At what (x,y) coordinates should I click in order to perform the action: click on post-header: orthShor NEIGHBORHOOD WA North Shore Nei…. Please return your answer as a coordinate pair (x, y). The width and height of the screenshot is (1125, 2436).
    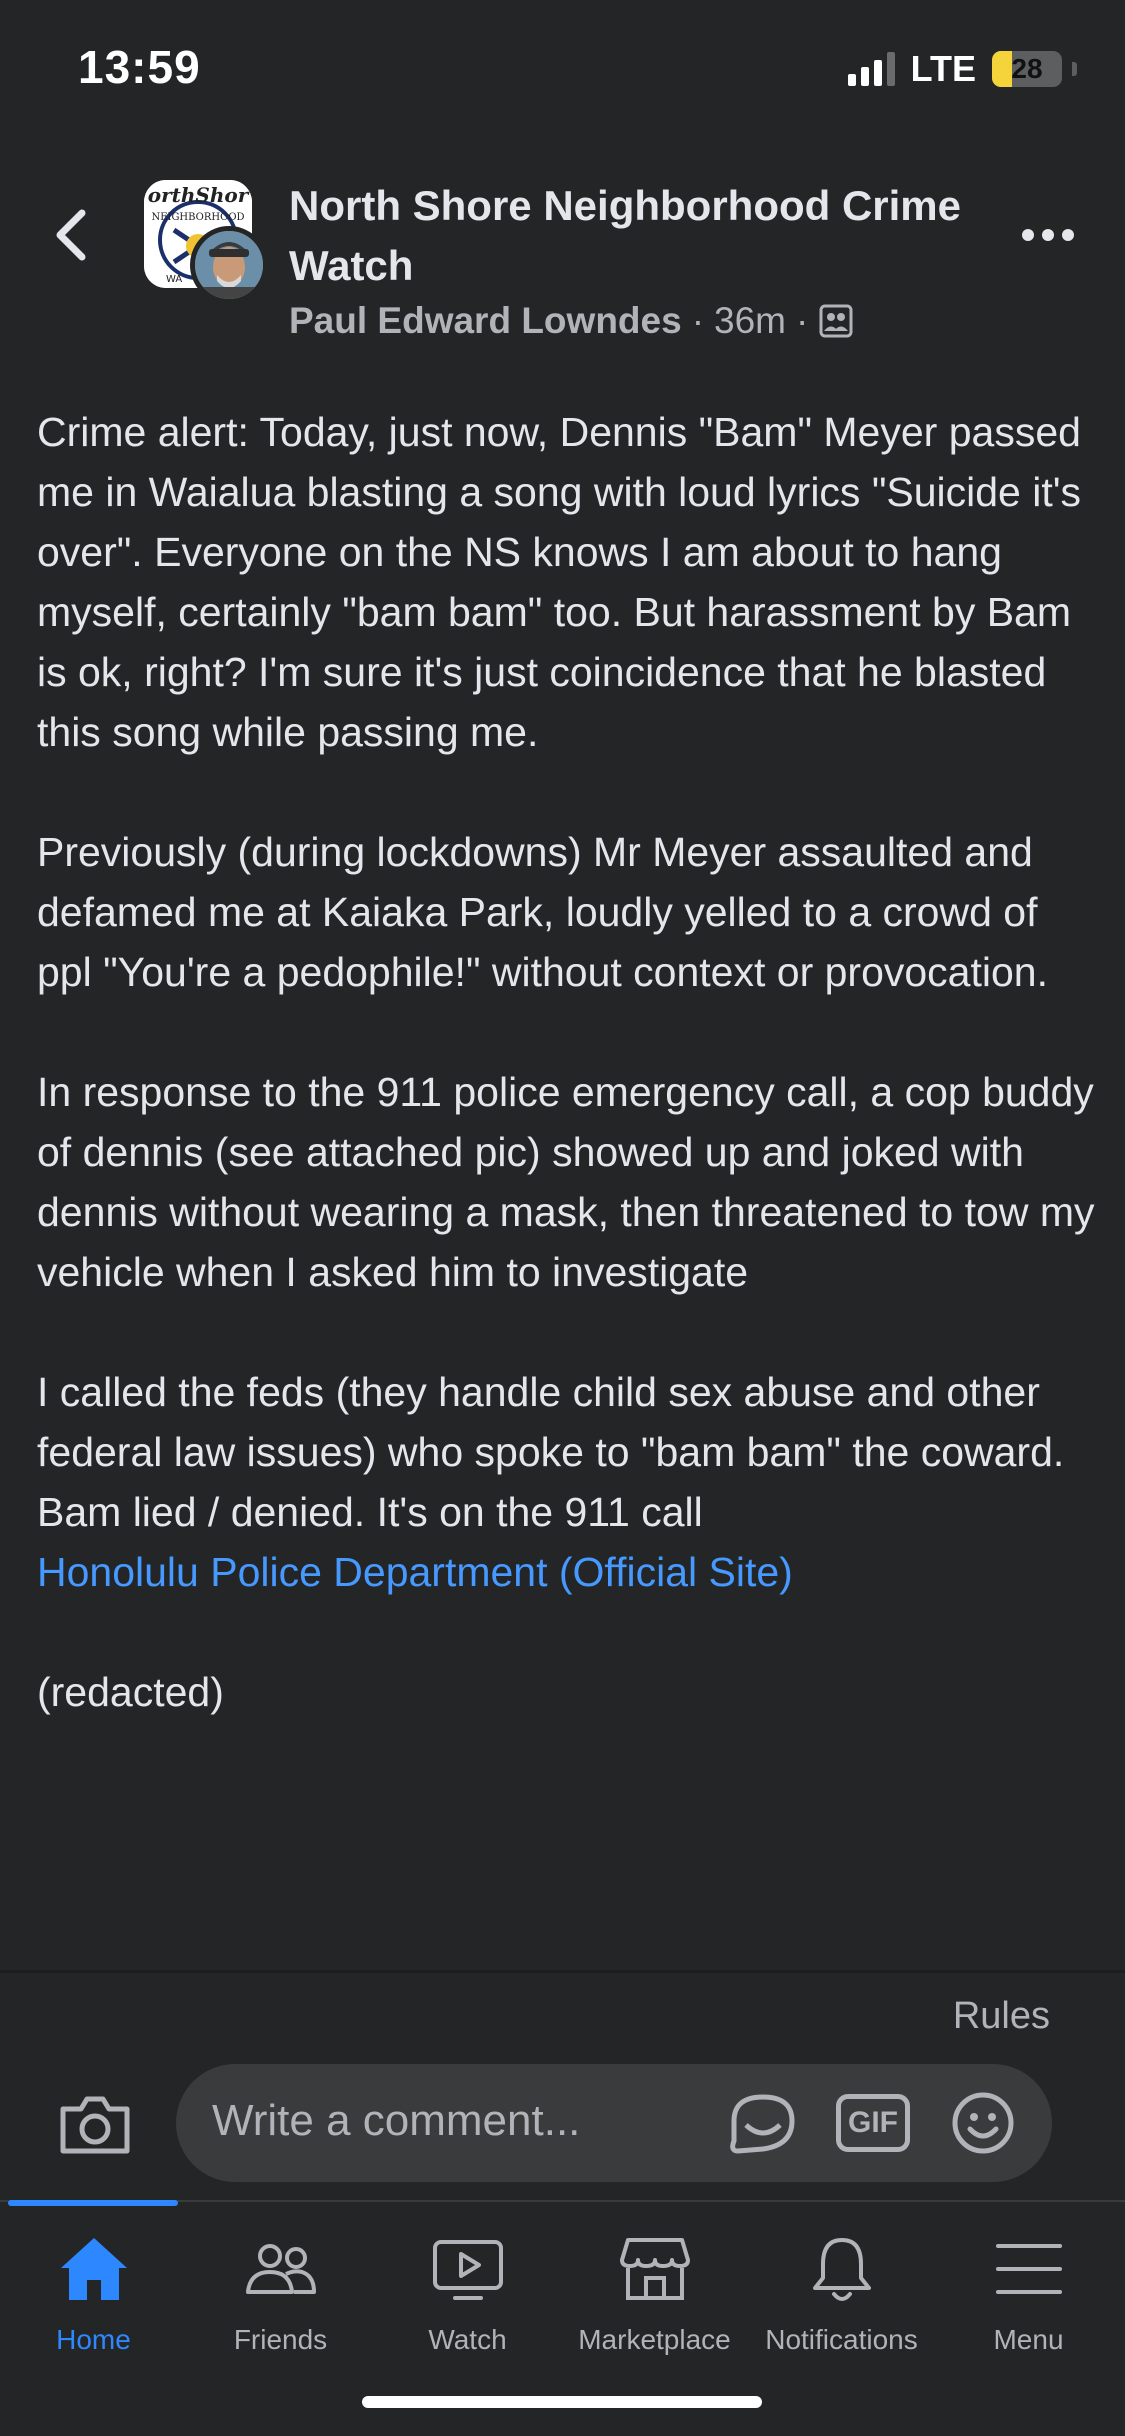
    Looking at the image, I should click on (562, 265).